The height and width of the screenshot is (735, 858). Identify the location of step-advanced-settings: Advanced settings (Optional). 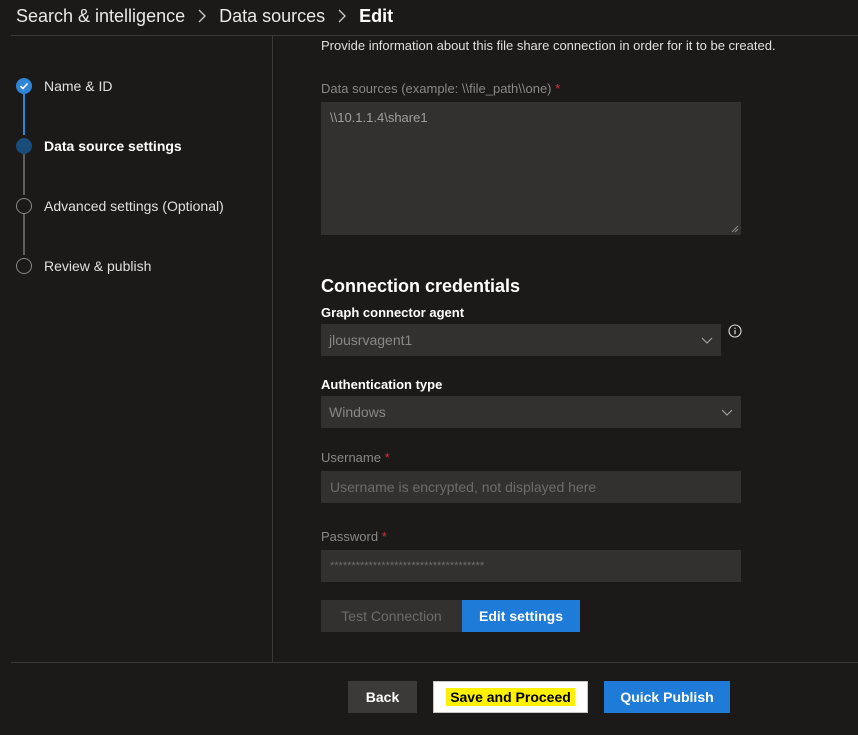
(120, 206).